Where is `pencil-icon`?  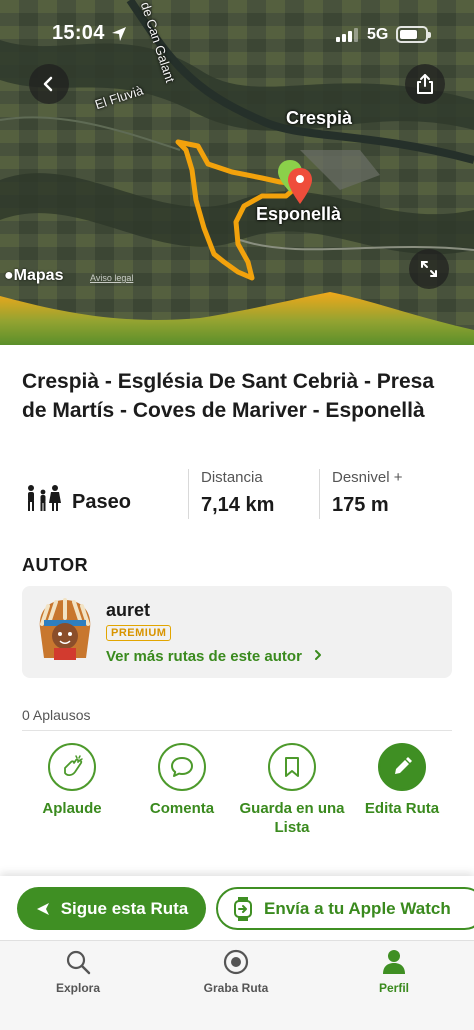
pencil-icon is located at coordinates (403, 765).